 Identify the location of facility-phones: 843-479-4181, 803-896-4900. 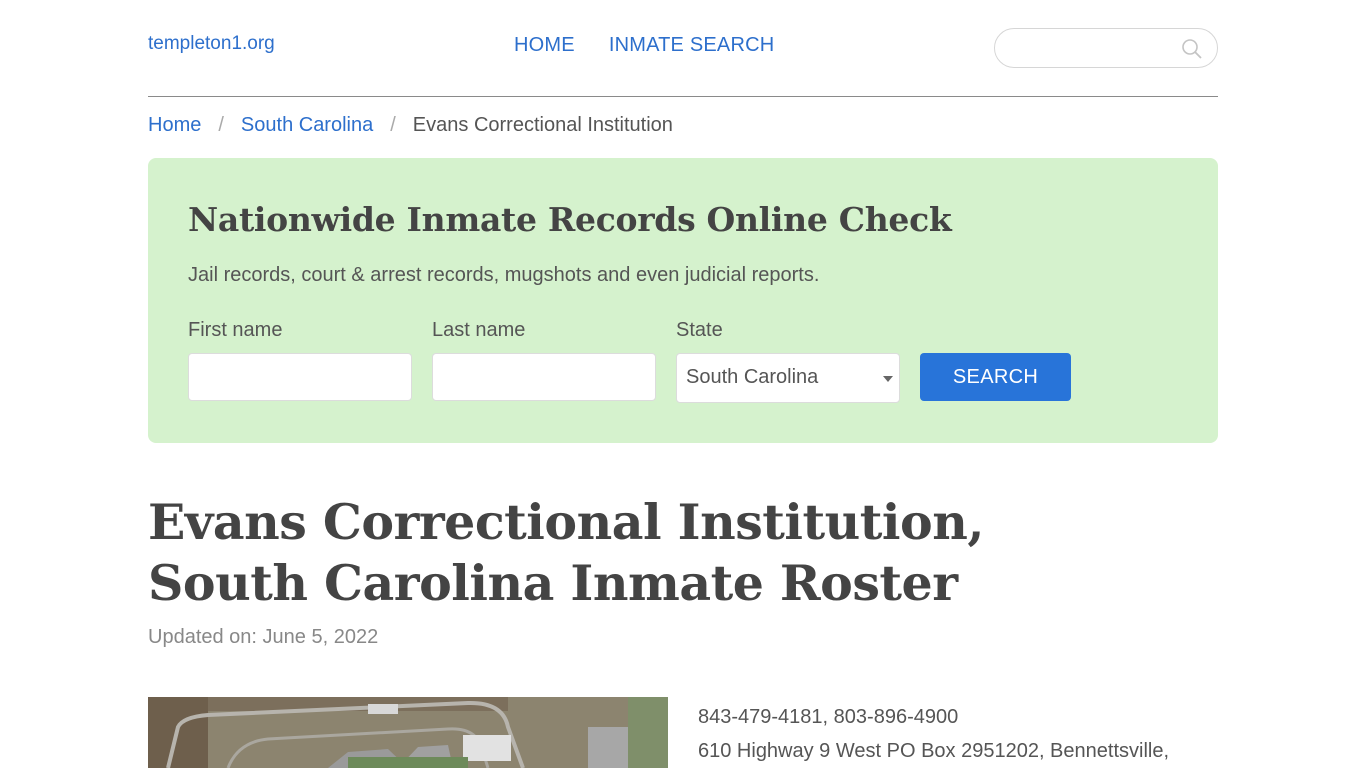
(828, 717).